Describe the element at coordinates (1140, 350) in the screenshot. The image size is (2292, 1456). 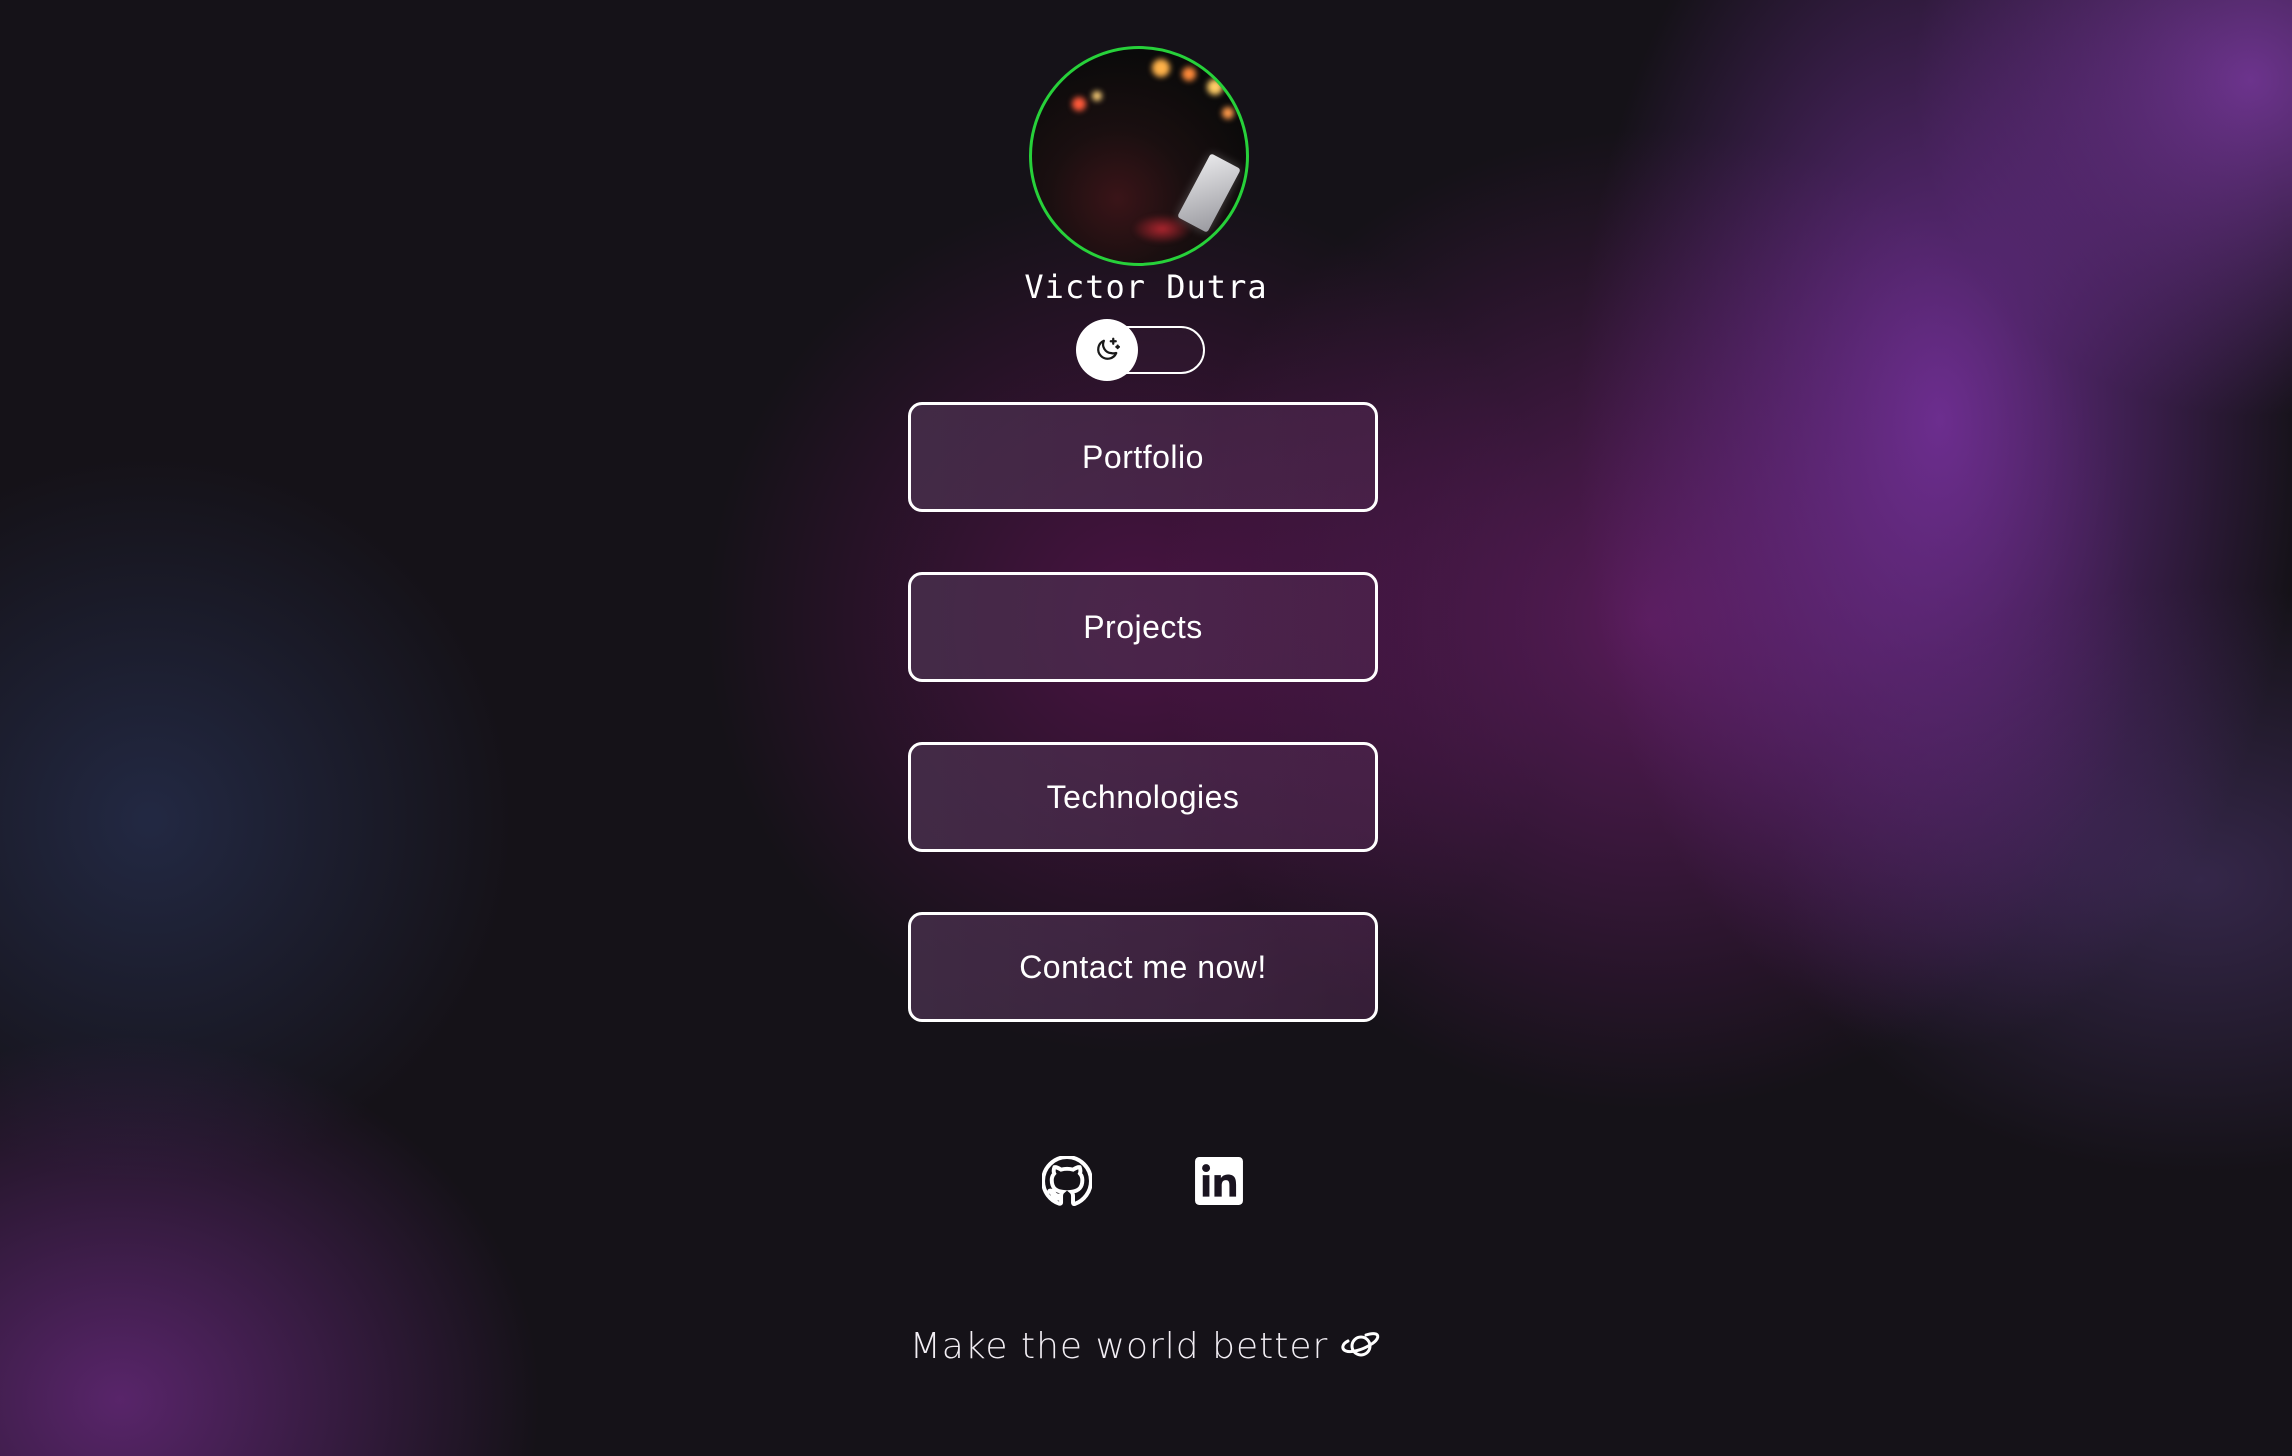
I see `theme-toggle` at that location.